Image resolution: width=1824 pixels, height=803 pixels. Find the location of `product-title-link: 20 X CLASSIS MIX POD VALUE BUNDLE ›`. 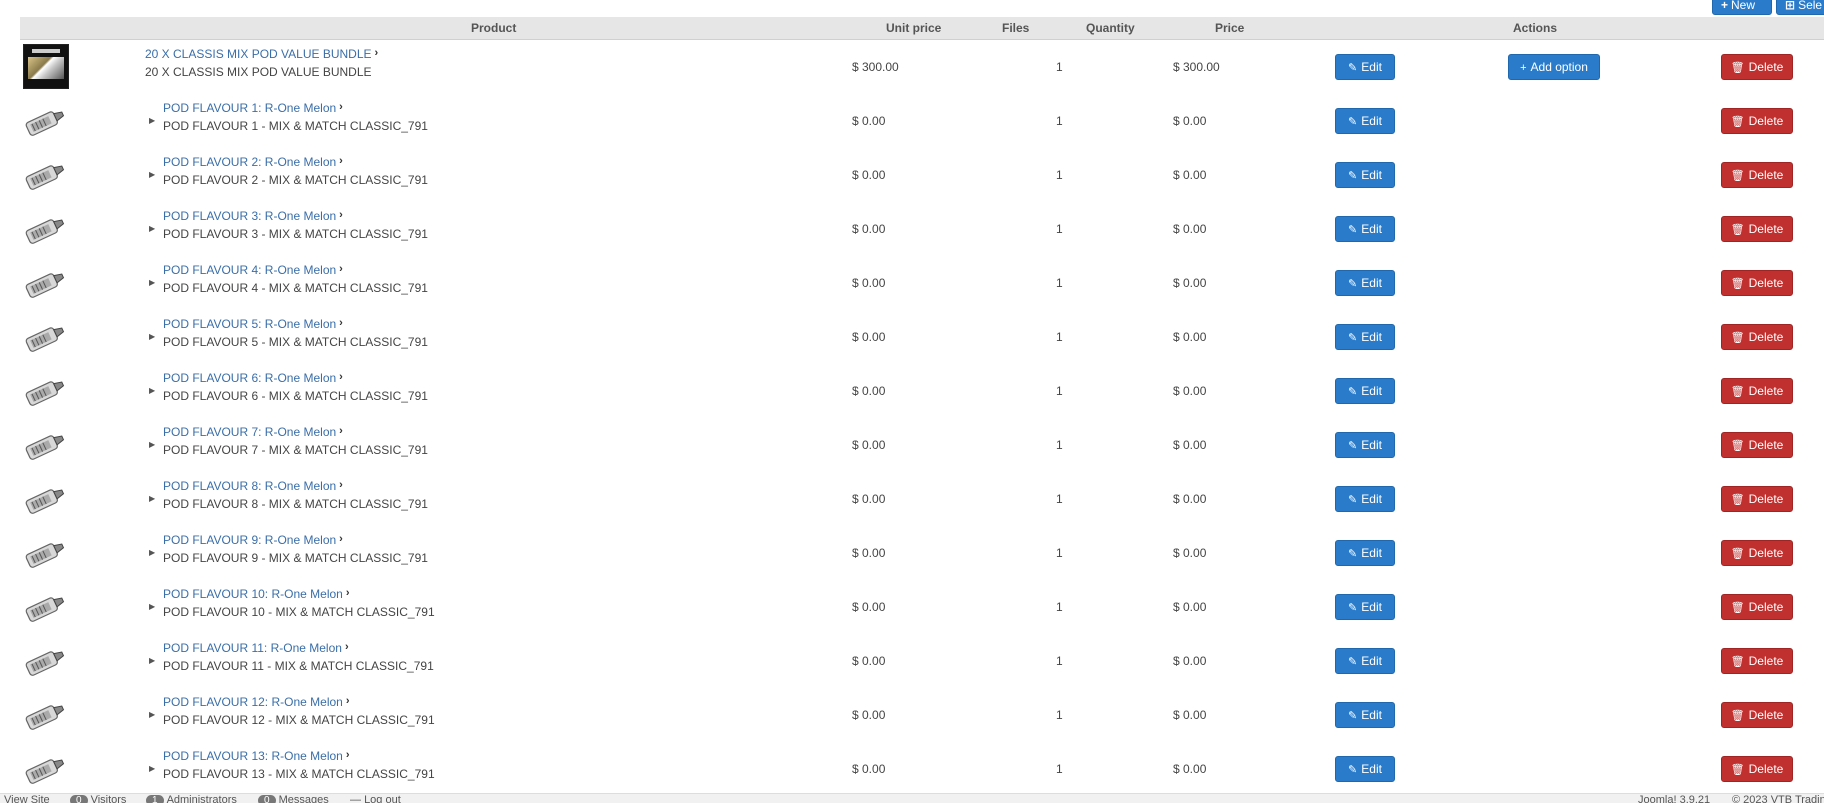

product-title-link: 20 X CLASSIS MIX POD VALUE BUNDLE › is located at coordinates (261, 54).